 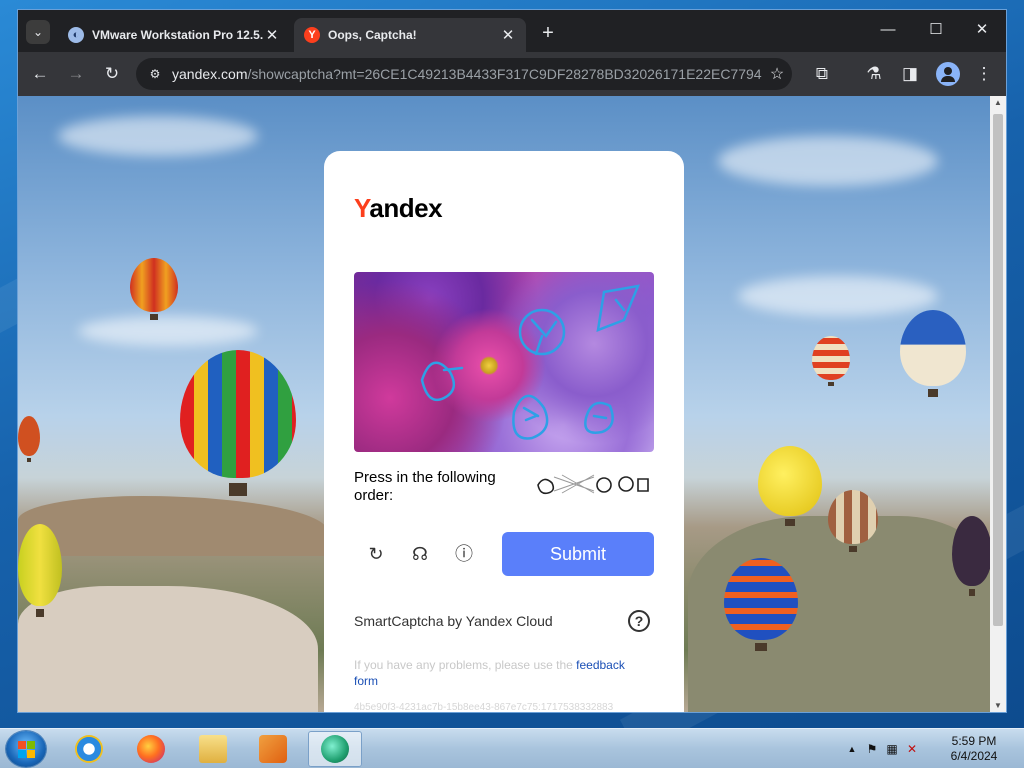 What do you see at coordinates (376, 554) in the screenshot?
I see `refresh-icon: ↻` at bounding box center [376, 554].